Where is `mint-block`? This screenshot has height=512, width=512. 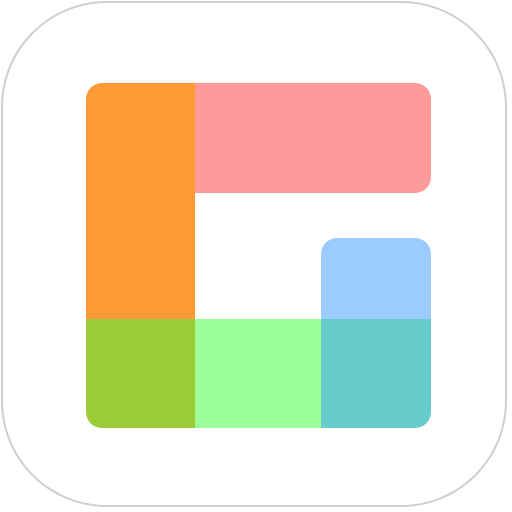
mint-block is located at coordinates (258, 373).